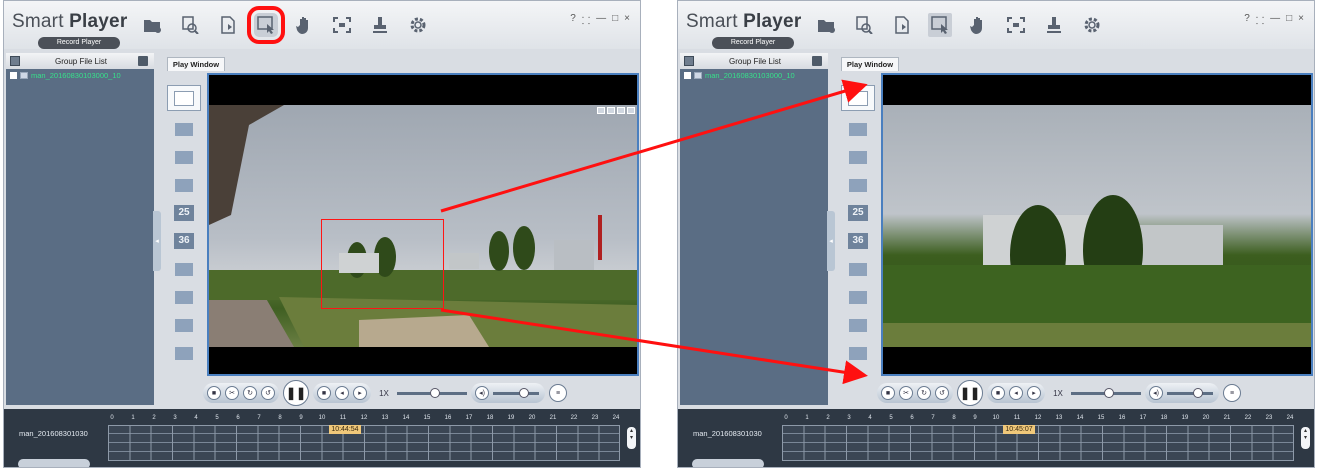  What do you see at coordinates (772, 21) in the screenshot?
I see `app-title-bold: Player` at bounding box center [772, 21].